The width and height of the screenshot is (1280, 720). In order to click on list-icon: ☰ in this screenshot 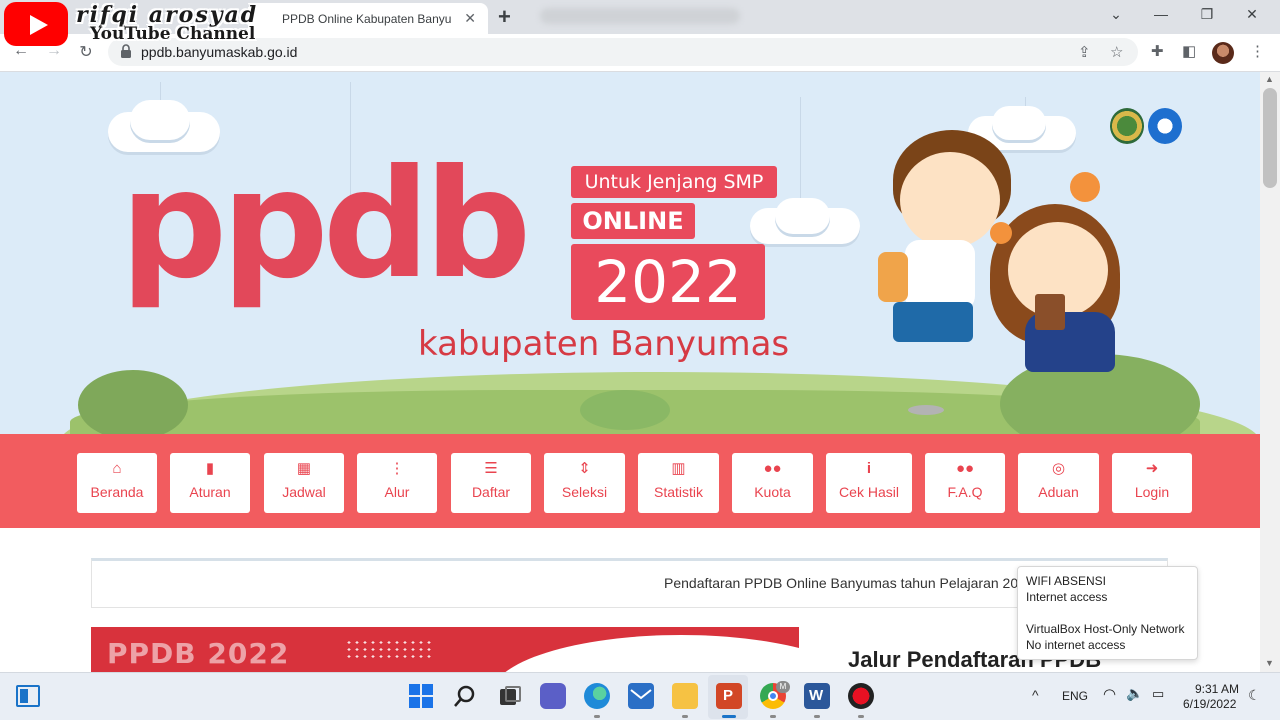, I will do `click(491, 468)`.